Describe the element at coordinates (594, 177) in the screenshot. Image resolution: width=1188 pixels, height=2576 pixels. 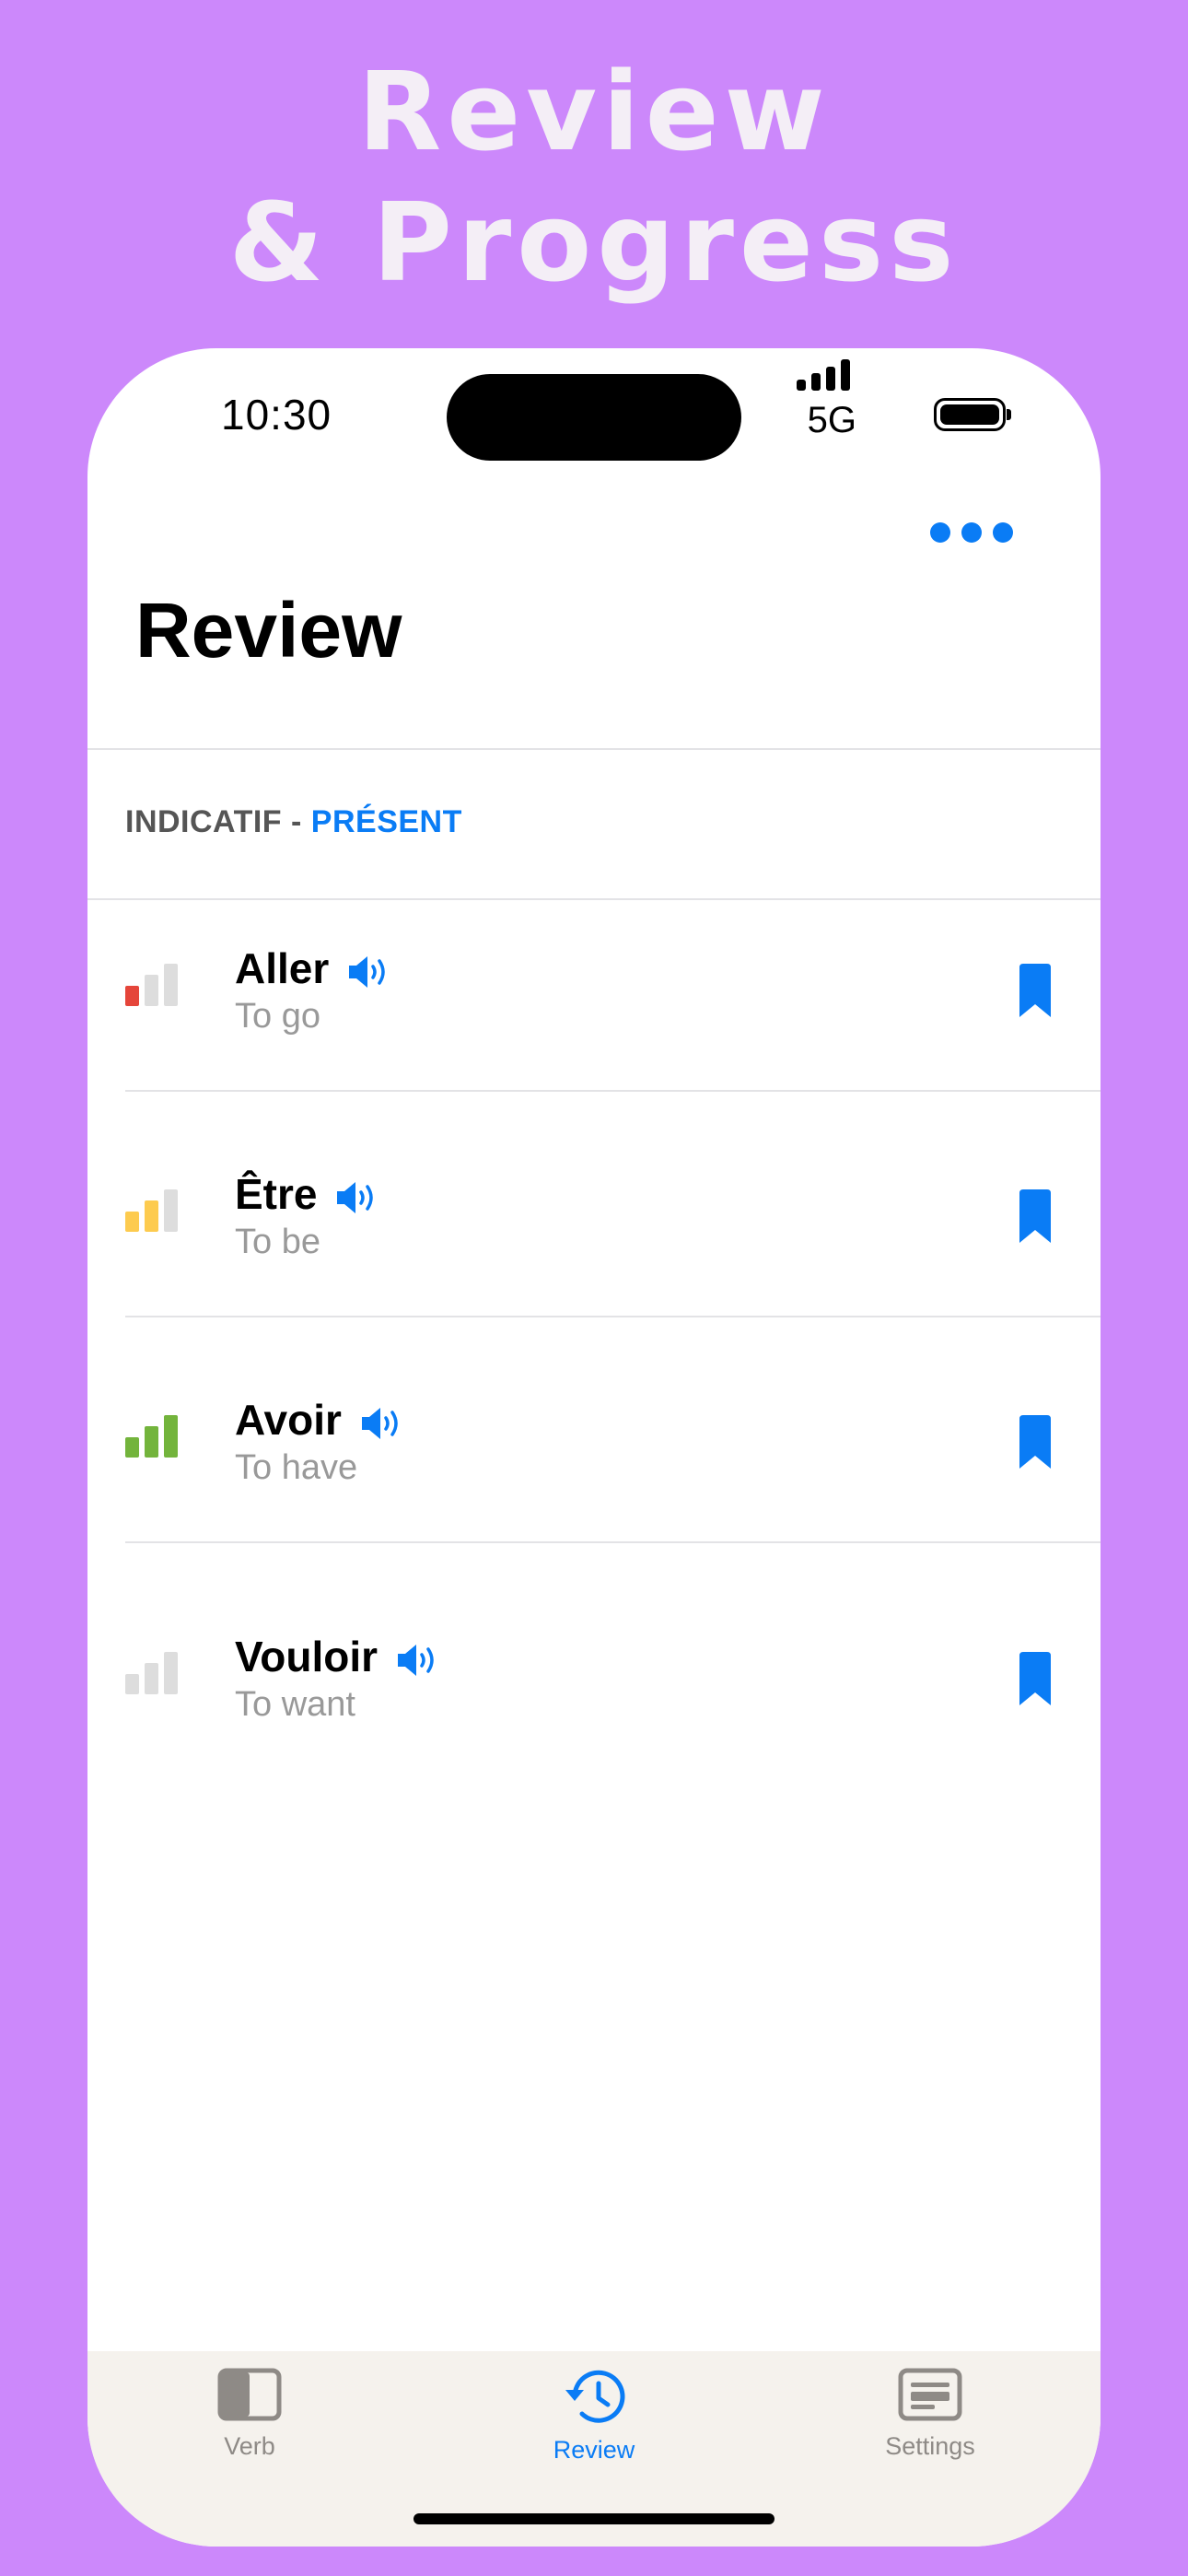
I see `hero-title: Review & Progress` at that location.